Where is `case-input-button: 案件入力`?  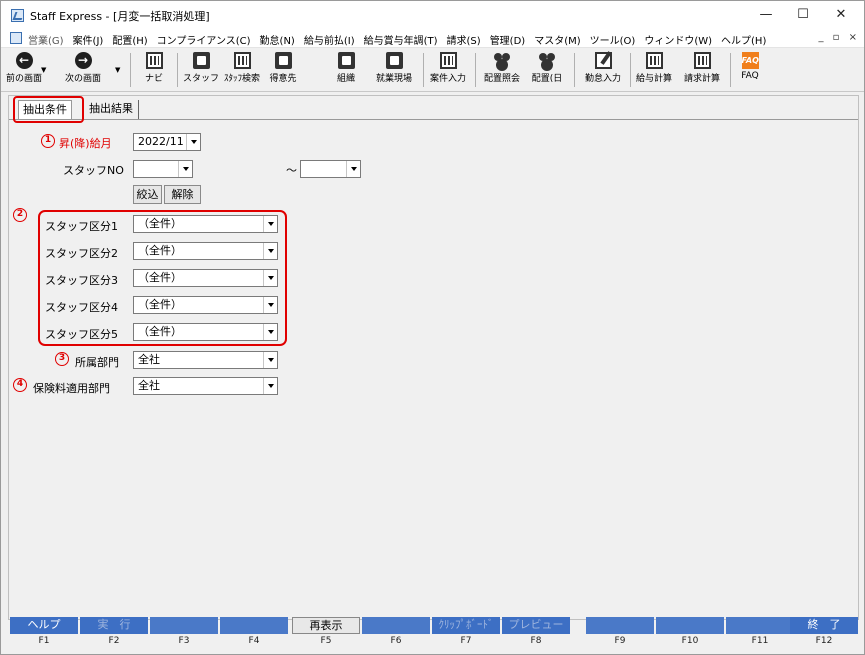 case-input-button: 案件入力 is located at coordinates (448, 70).